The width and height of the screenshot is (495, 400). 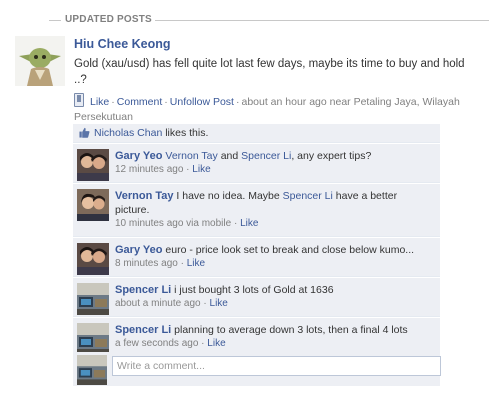 I want to click on divider-left, so click(x=55, y=20).